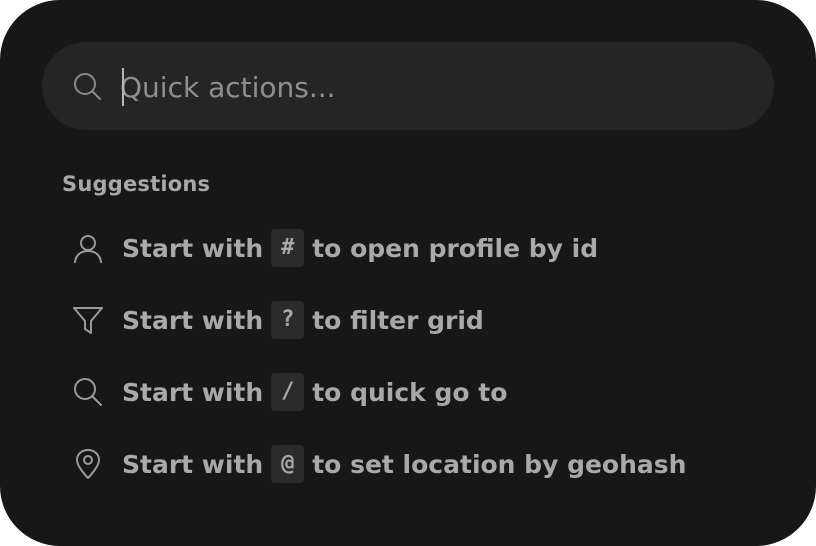  Describe the element at coordinates (288, 464) in the screenshot. I see `suggestion-key: @` at that location.